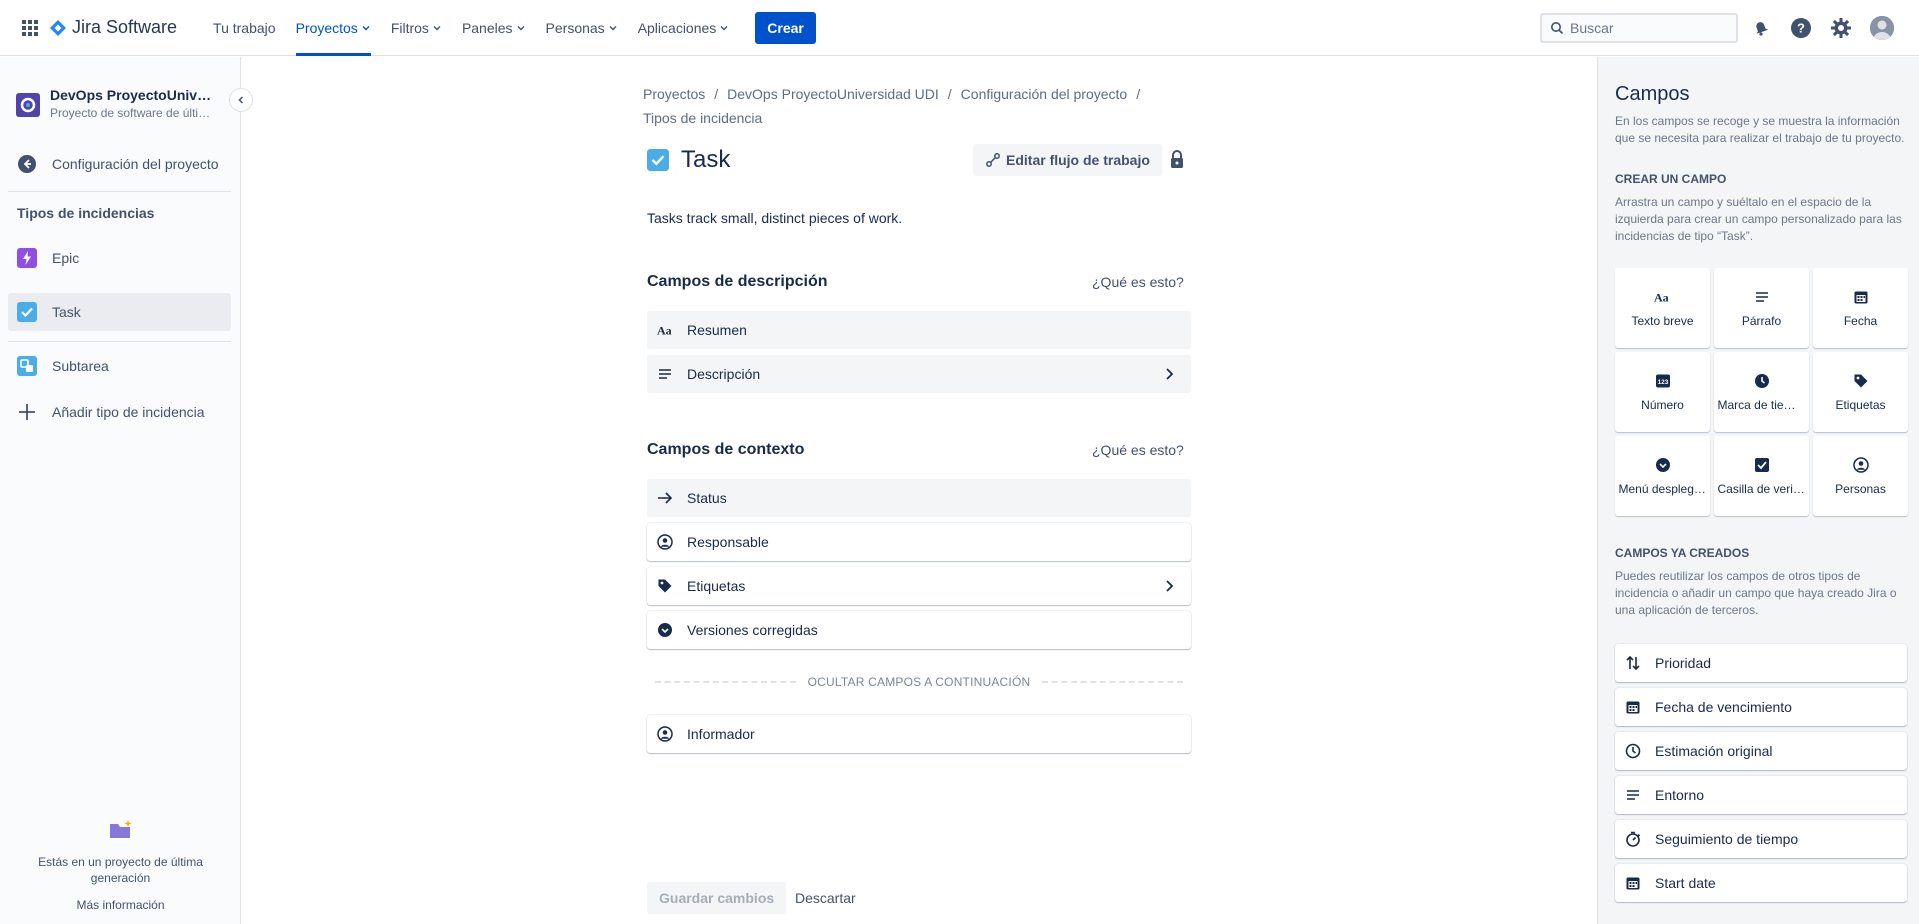 The height and width of the screenshot is (924, 1919). I want to click on nav-tu-trabajo: Tu trabajo, so click(244, 28).